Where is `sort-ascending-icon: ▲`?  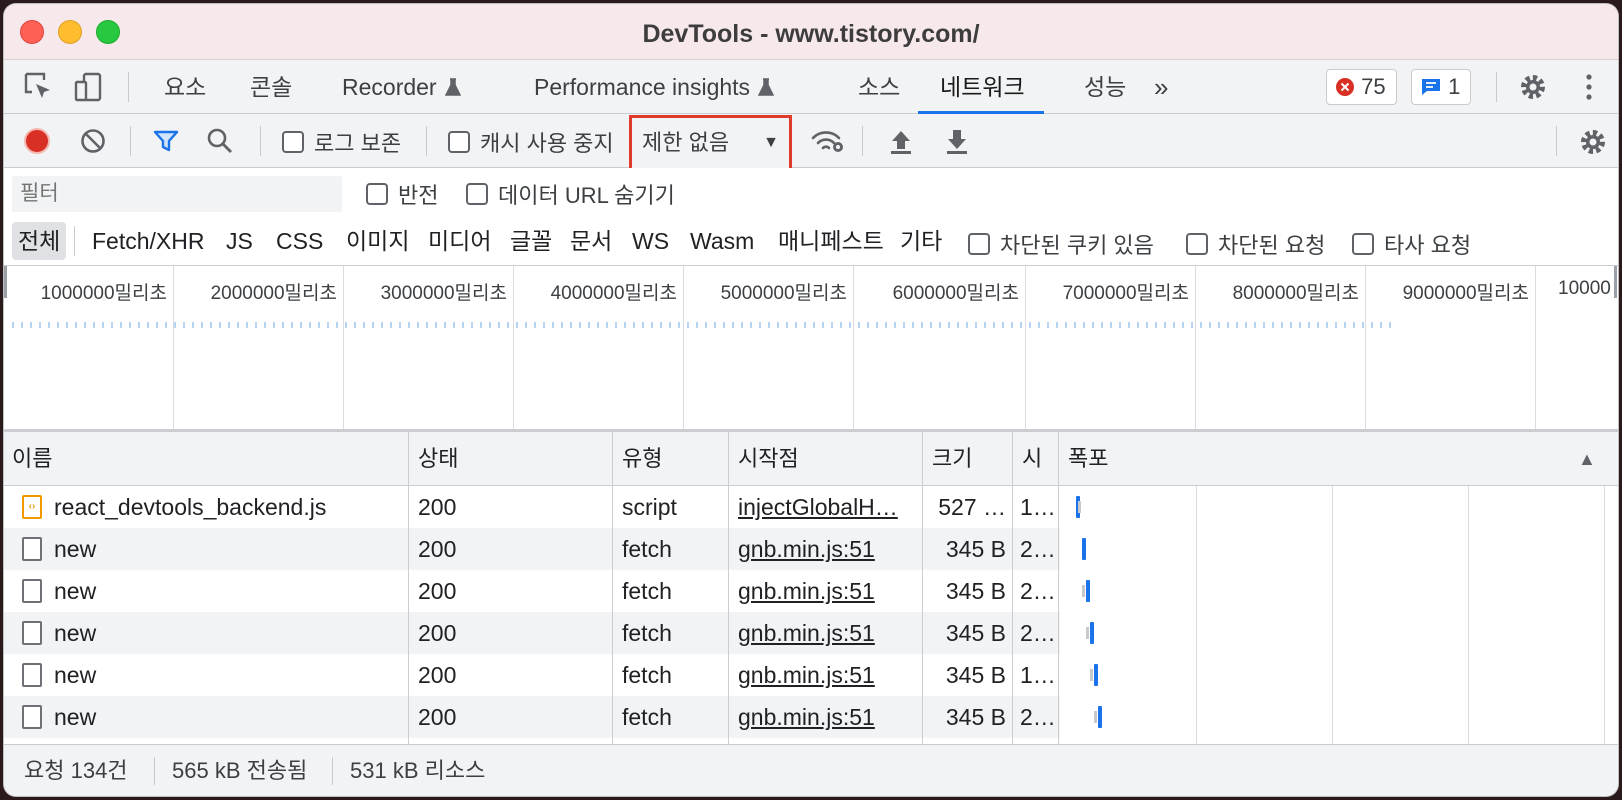
sort-ascending-icon: ▲ is located at coordinates (1590, 459).